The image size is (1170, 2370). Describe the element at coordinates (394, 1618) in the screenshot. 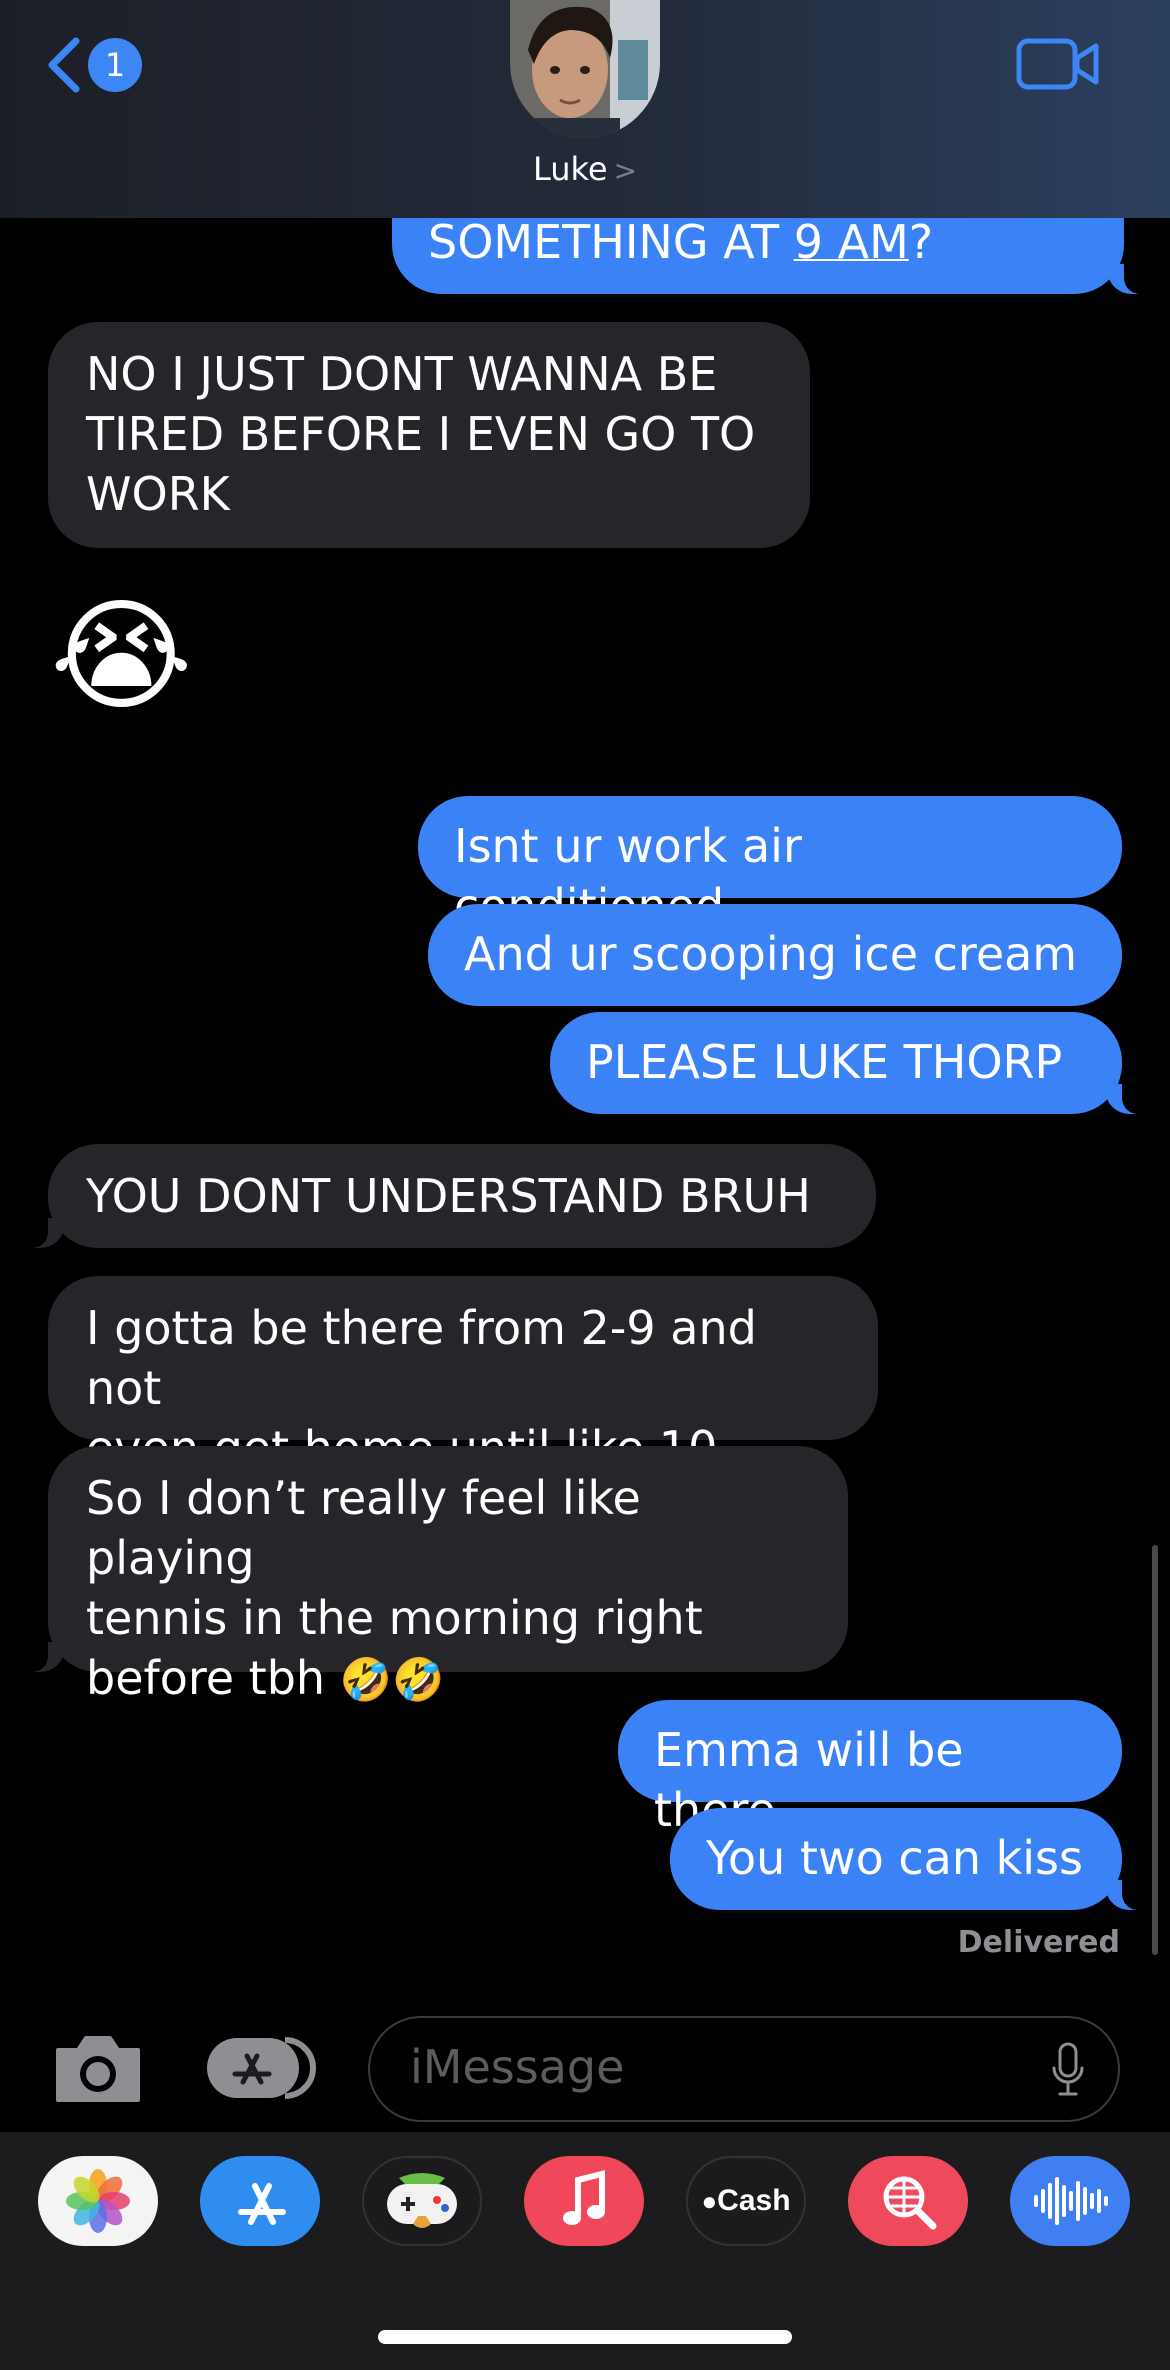

I see `message-line: tennis in the morning right` at that location.